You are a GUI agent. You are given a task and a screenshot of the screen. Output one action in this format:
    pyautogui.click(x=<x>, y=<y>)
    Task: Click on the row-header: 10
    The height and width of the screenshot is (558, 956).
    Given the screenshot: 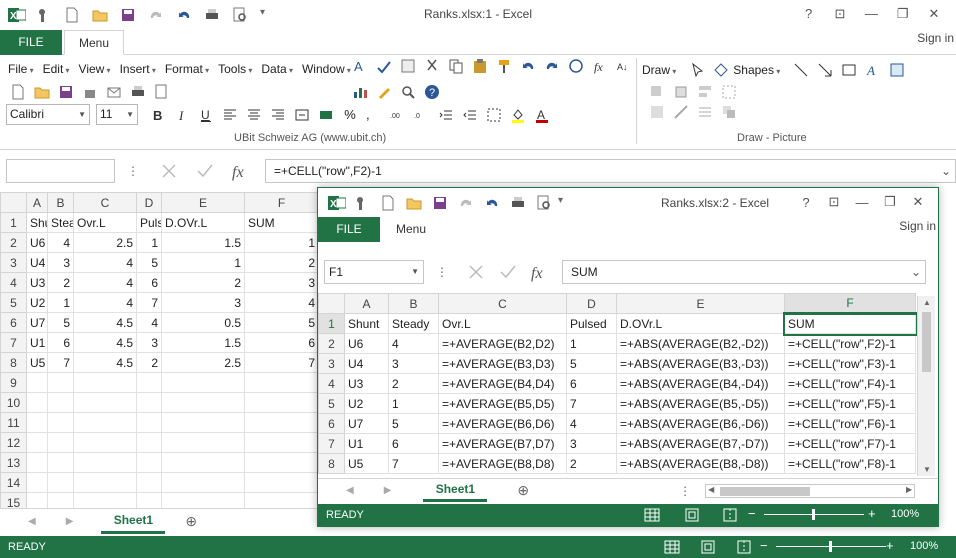 What is the action you would take?
    pyautogui.click(x=13, y=402)
    